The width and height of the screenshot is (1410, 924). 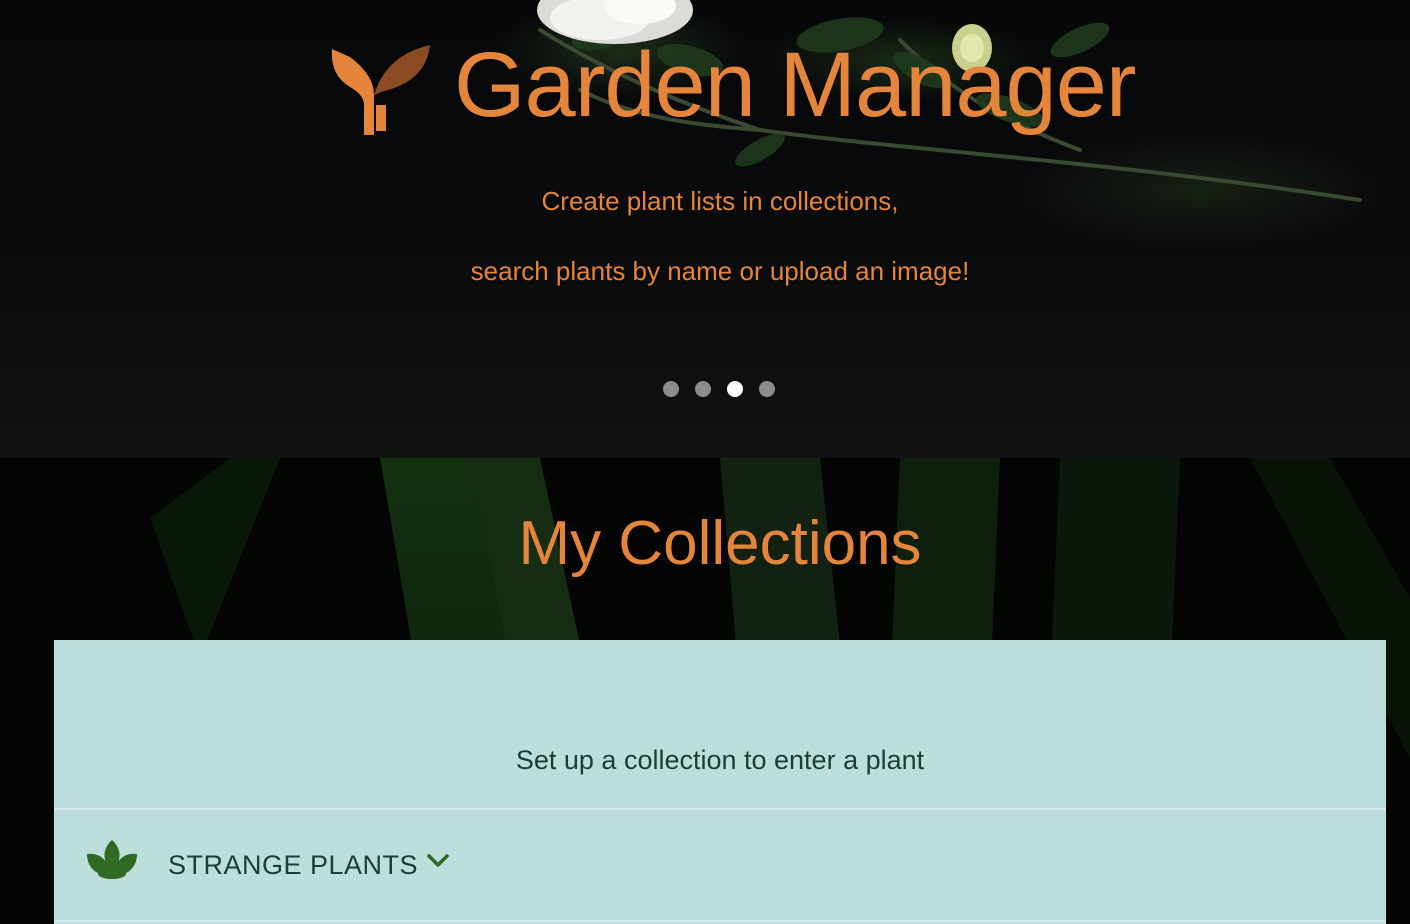 I want to click on lotus-leaf-icon, so click(x=112, y=859).